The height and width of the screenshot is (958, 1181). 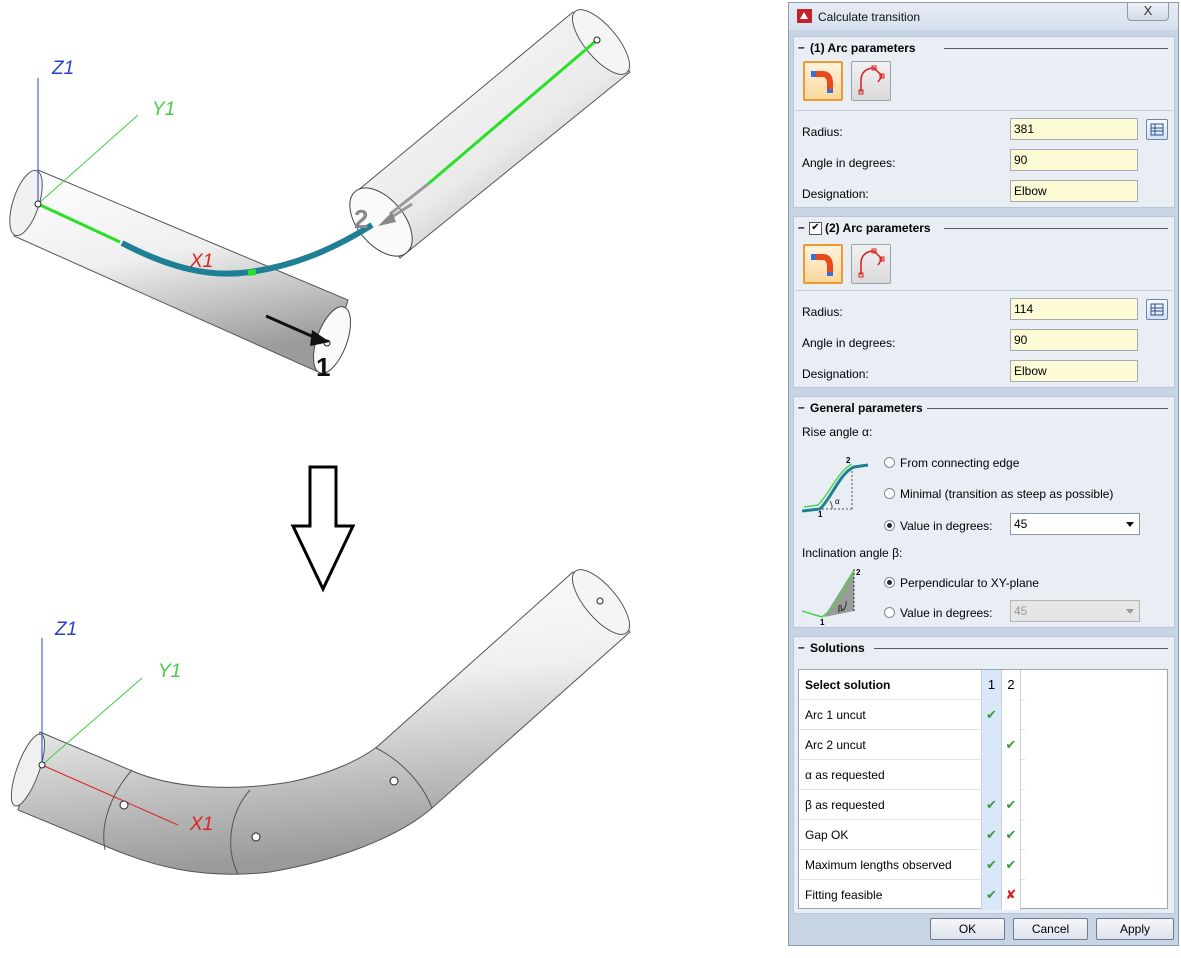 I want to click on table-row: α as requested, so click(x=912, y=775).